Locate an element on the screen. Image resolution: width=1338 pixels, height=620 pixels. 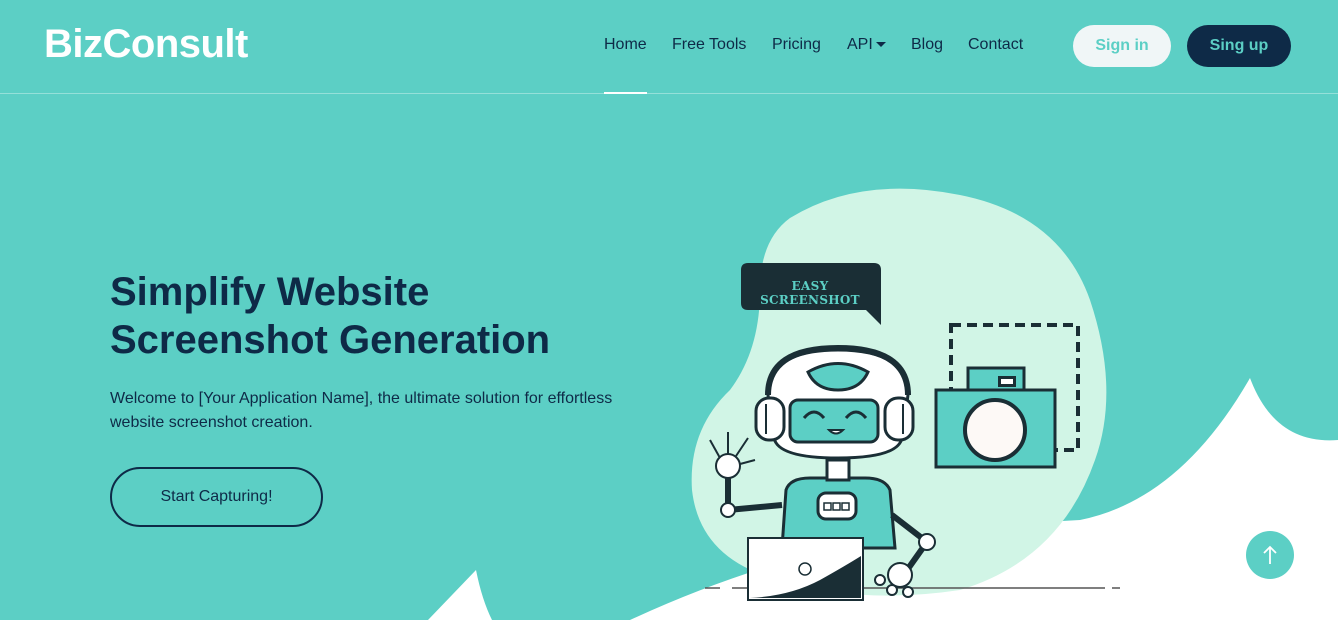
brand-logo: BizConsult is located at coordinates (146, 44).